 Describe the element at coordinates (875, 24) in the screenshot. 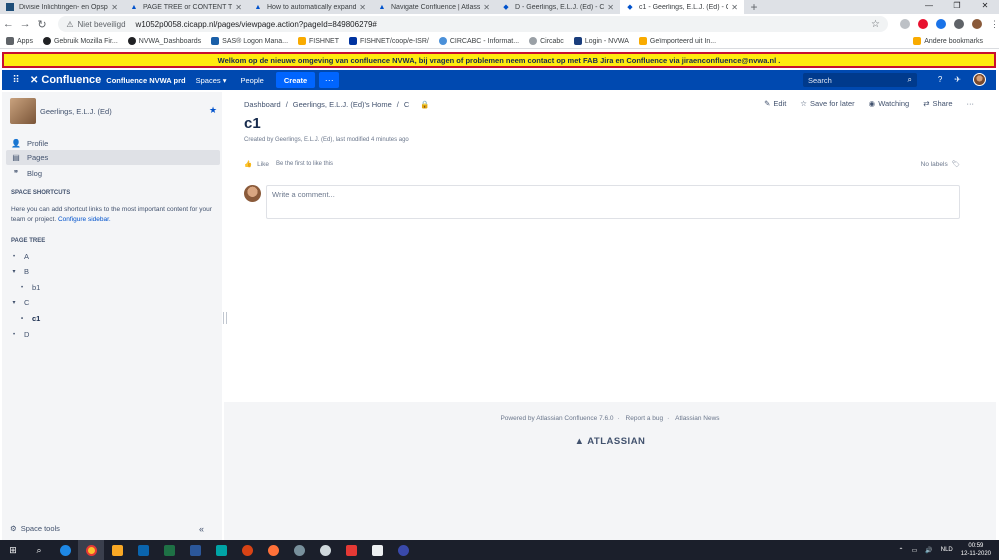

I see `bookmark-star-icon: ☆` at that location.